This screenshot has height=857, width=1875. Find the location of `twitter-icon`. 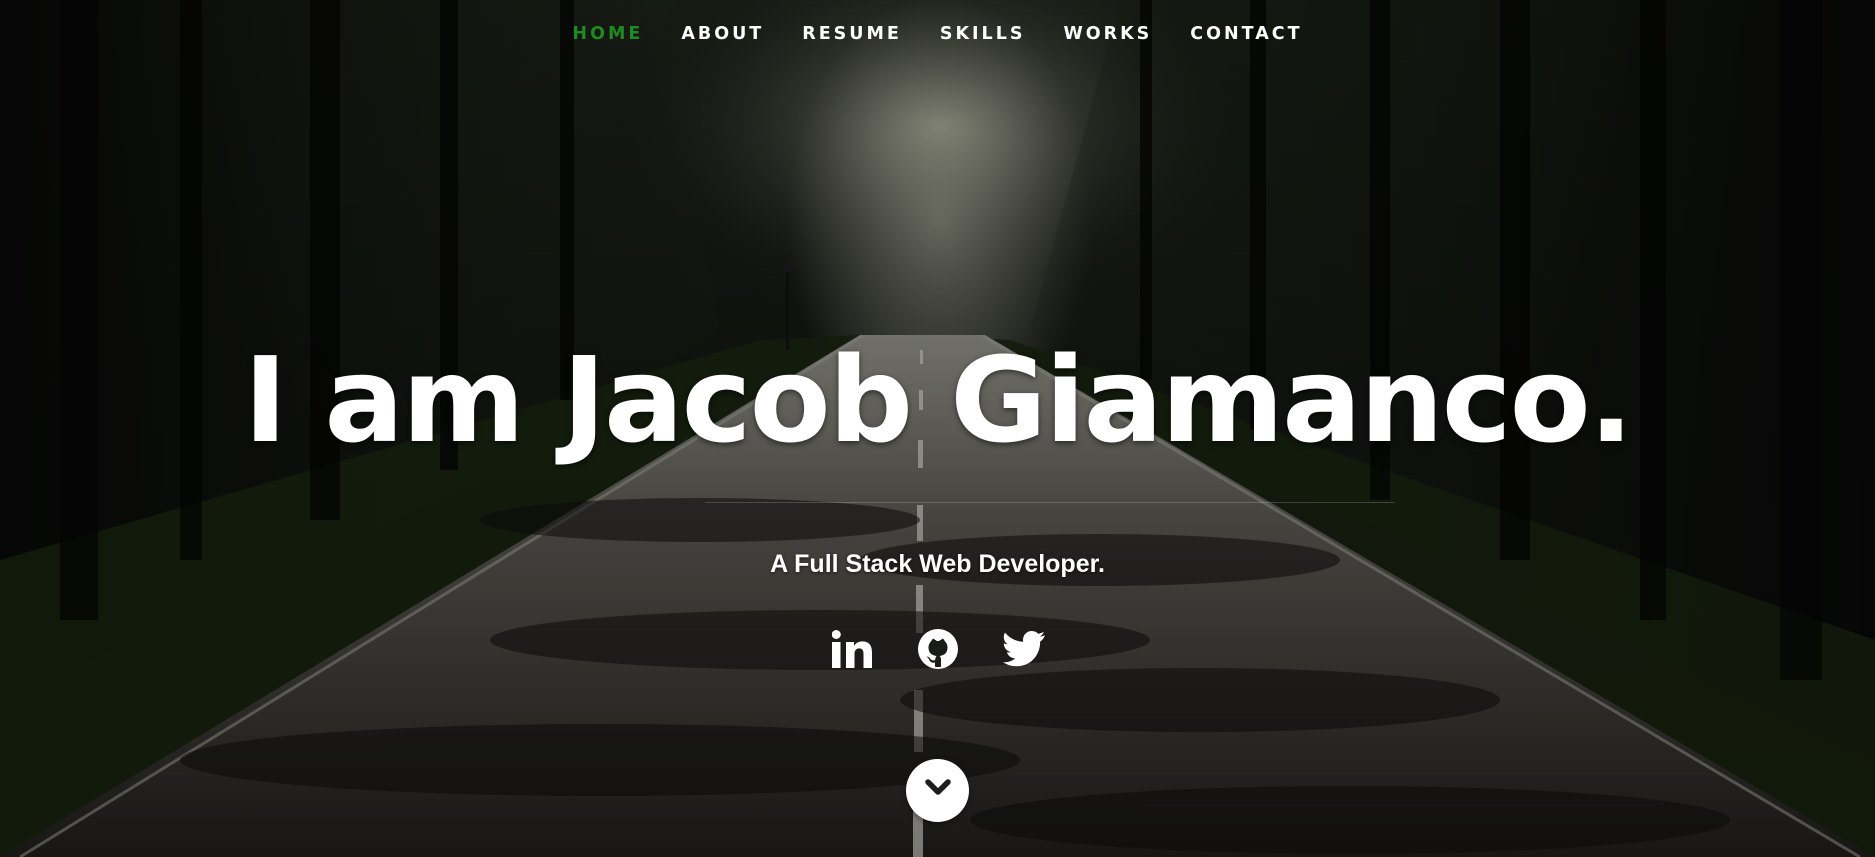

twitter-icon is located at coordinates (1023, 649).